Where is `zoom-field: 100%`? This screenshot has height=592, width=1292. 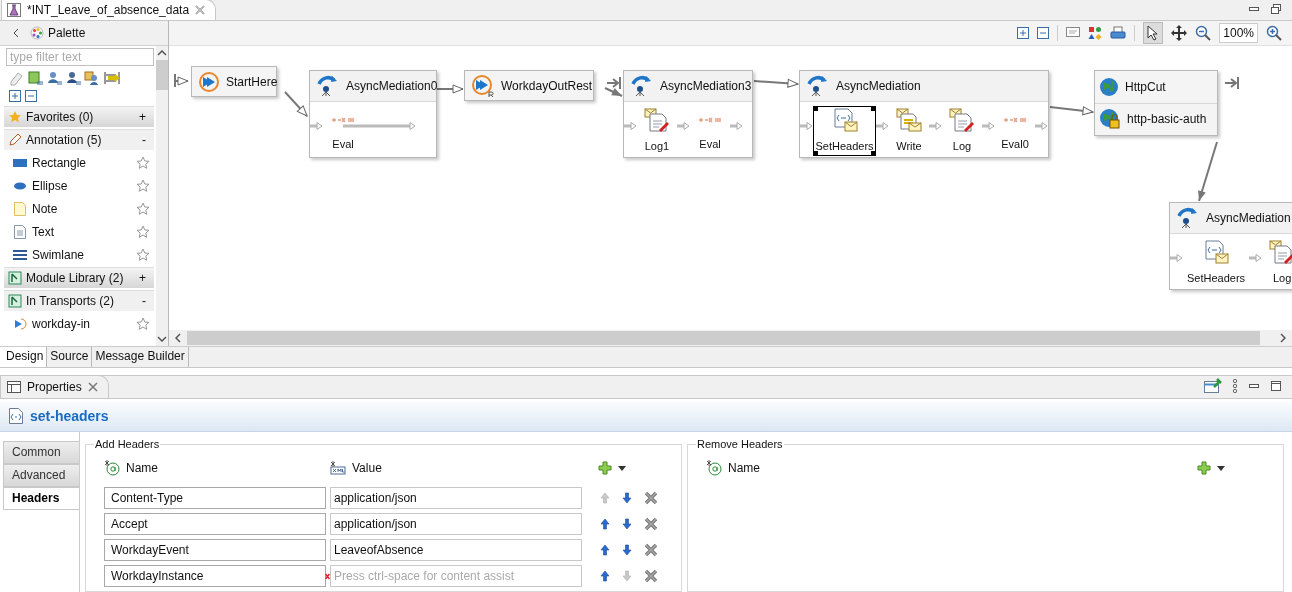 zoom-field: 100% is located at coordinates (1238, 33).